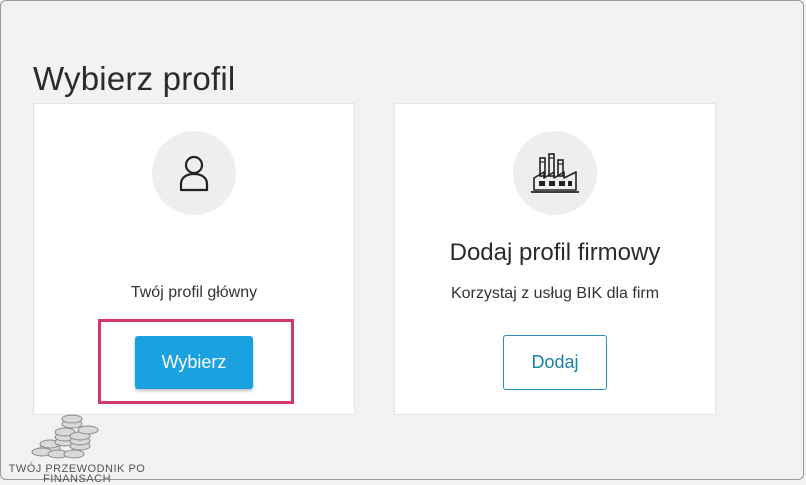 Image resolution: width=806 pixels, height=485 pixels. I want to click on company-icon-circle, so click(555, 173).